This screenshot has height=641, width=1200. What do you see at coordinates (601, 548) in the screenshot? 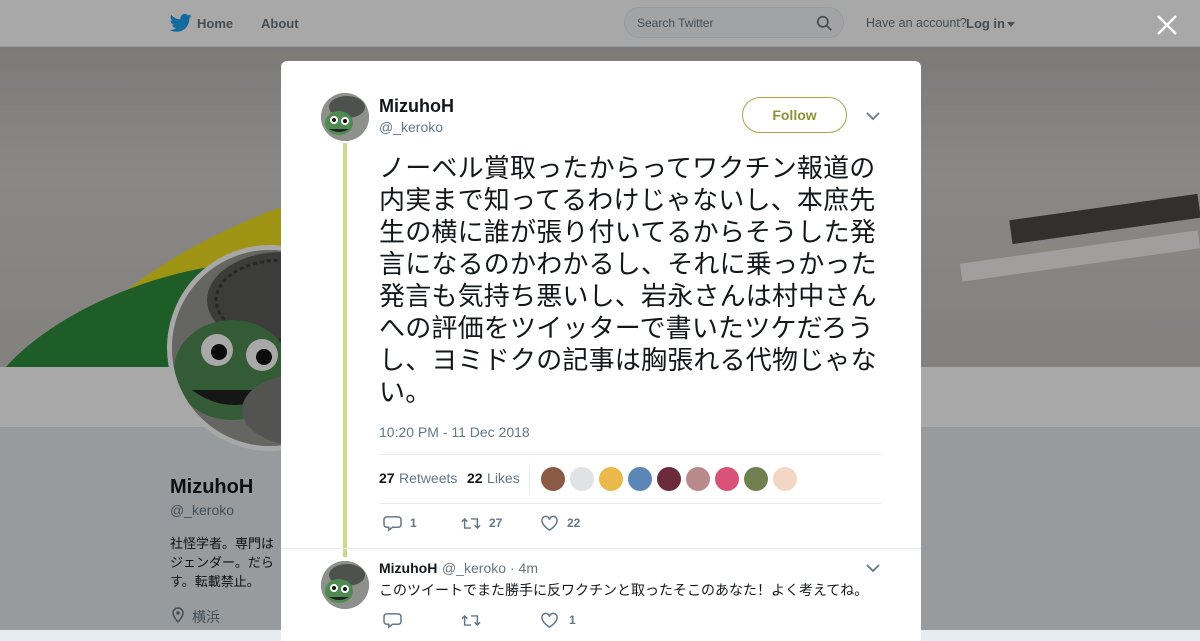
I see `reply-separator` at bounding box center [601, 548].